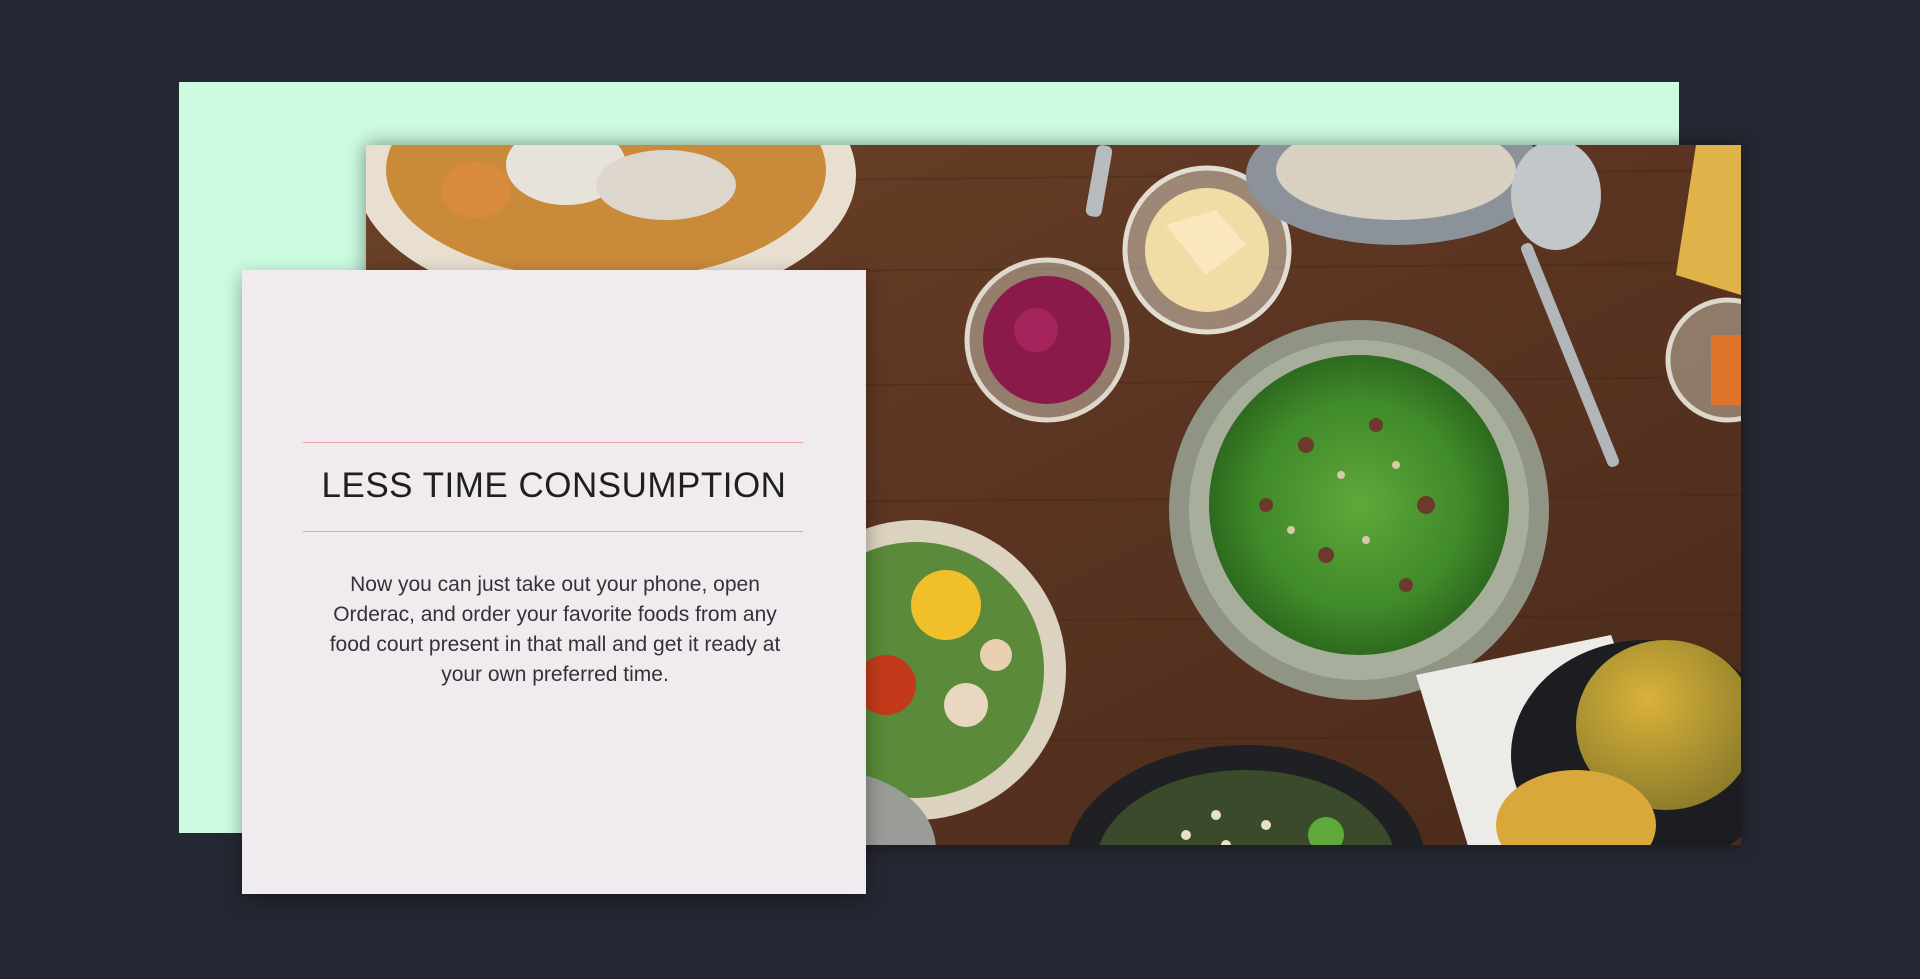 The height and width of the screenshot is (979, 1920). Describe the element at coordinates (553, 442) in the screenshot. I see `divider-top` at that location.